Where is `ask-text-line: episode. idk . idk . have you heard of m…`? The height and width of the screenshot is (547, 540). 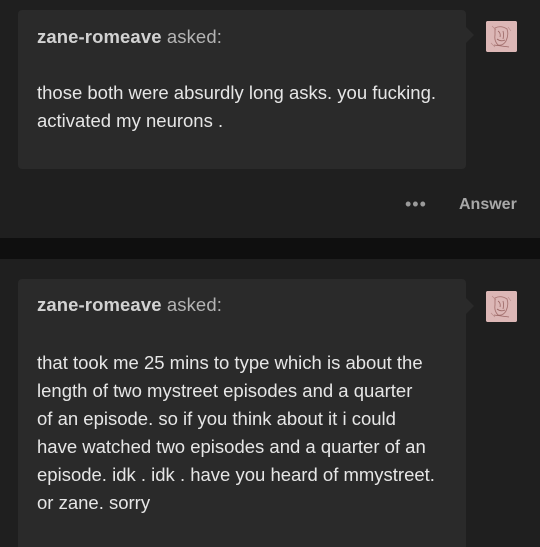
ask-text-line: episode. idk . idk . have you heard of m… is located at coordinates (236, 474).